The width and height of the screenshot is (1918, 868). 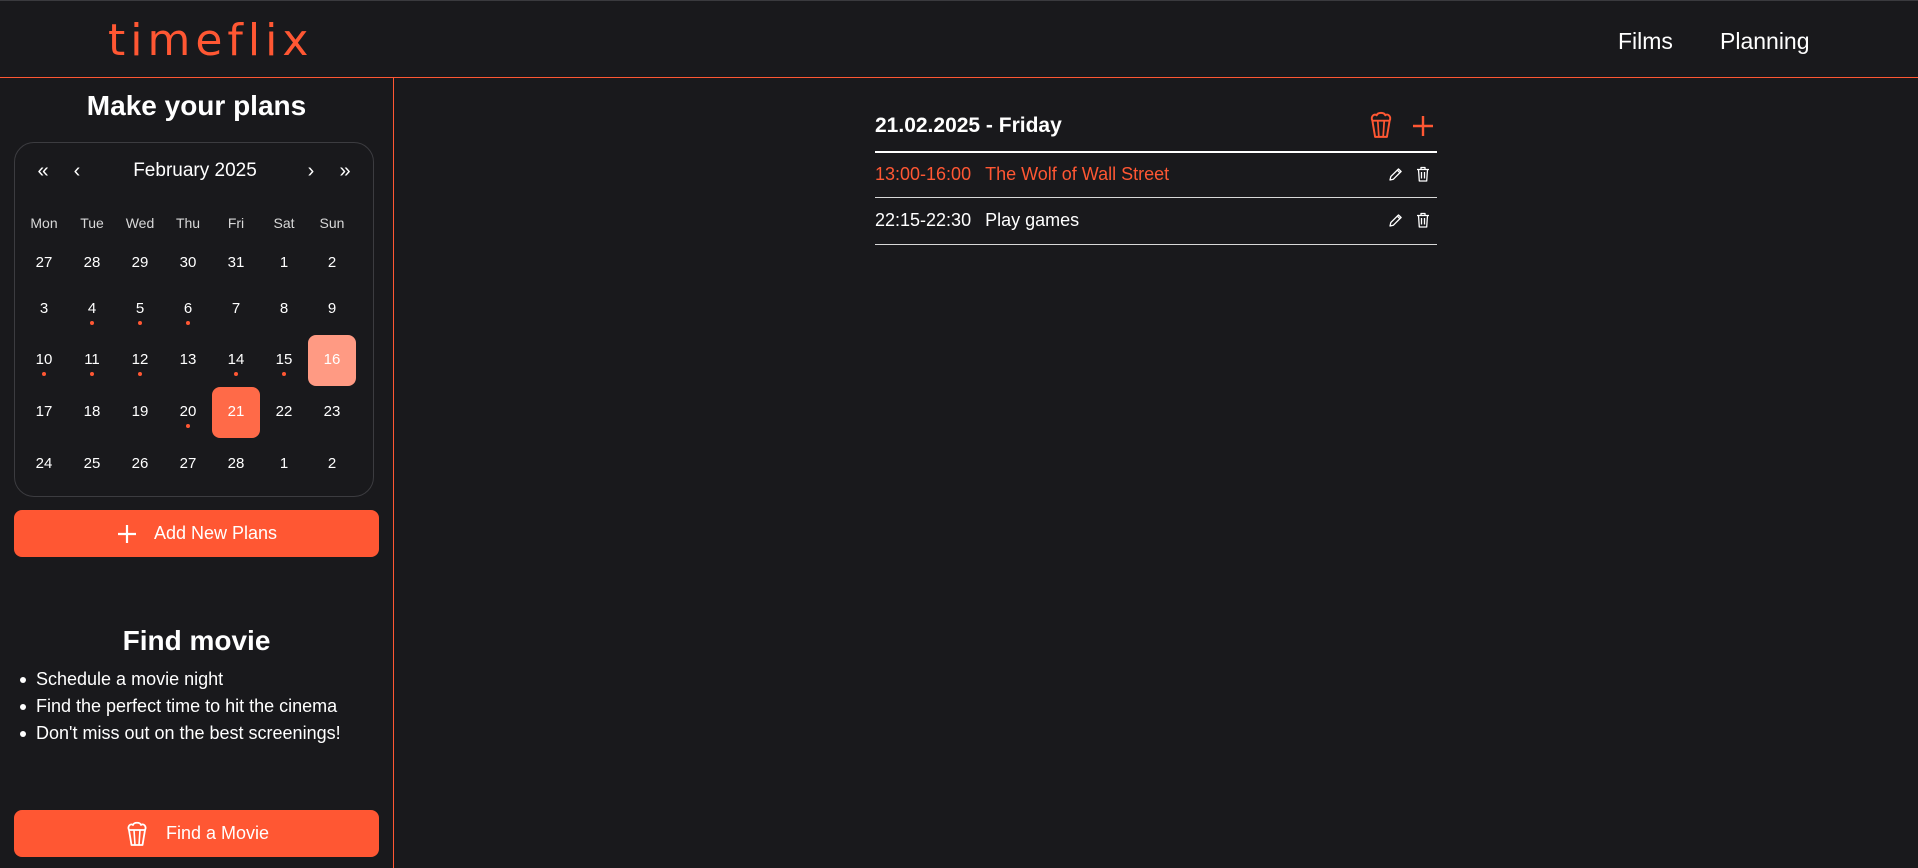 What do you see at coordinates (44, 360) in the screenshot?
I see `calendar-day: 10` at bounding box center [44, 360].